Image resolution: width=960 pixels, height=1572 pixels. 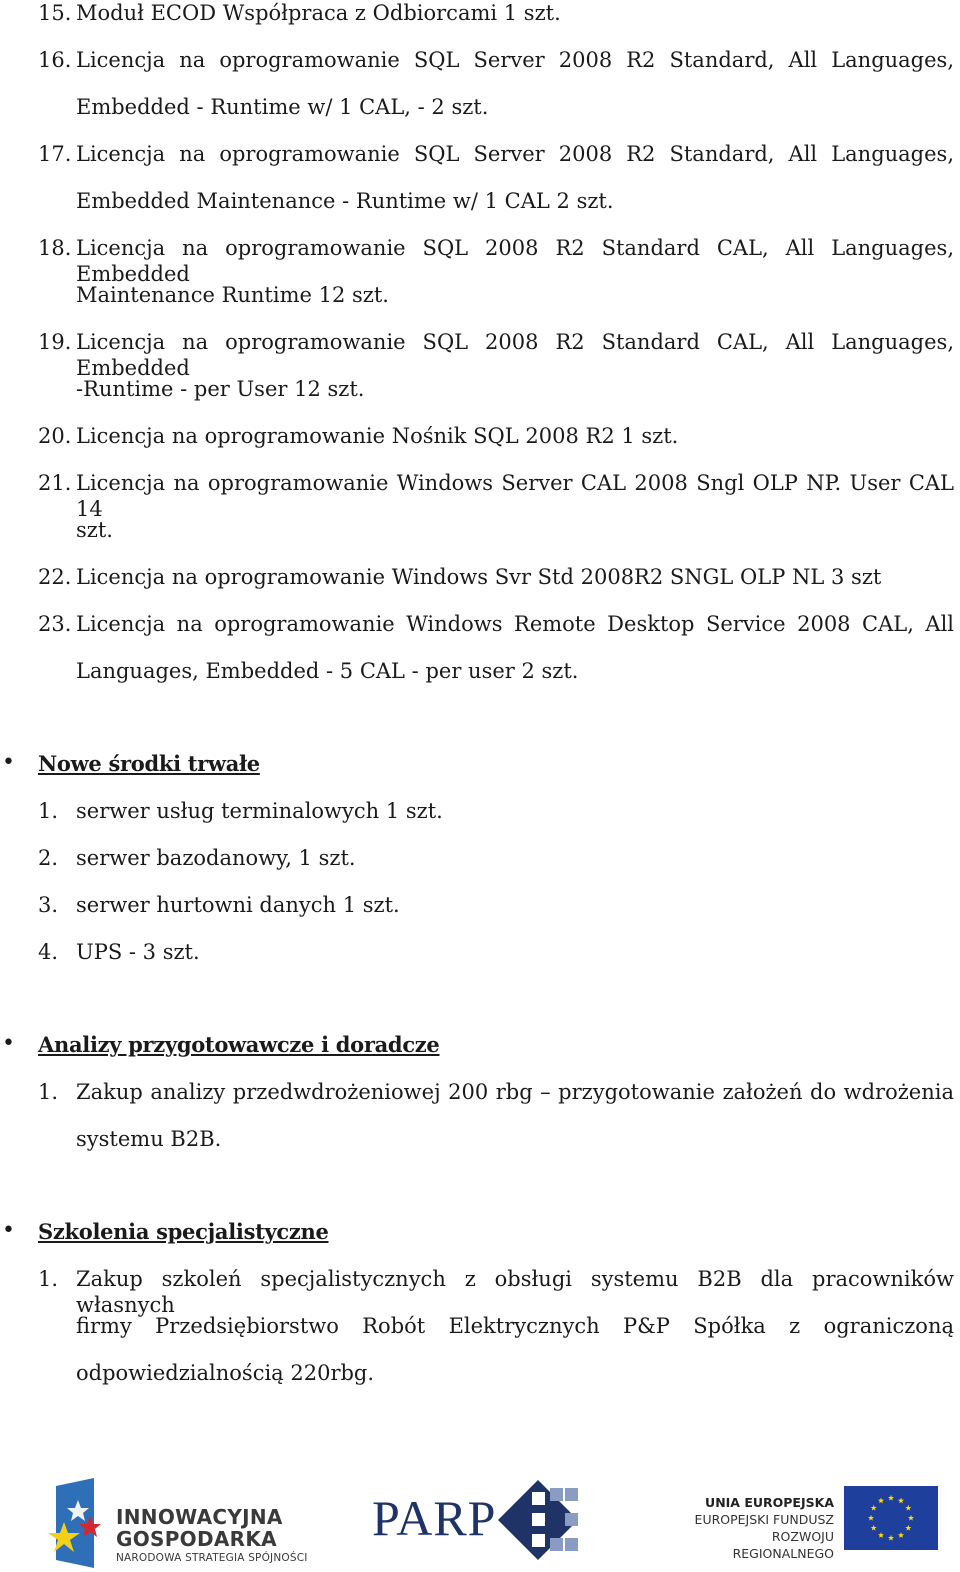 What do you see at coordinates (55, 436) in the screenshot?
I see `item-number: 20.` at bounding box center [55, 436].